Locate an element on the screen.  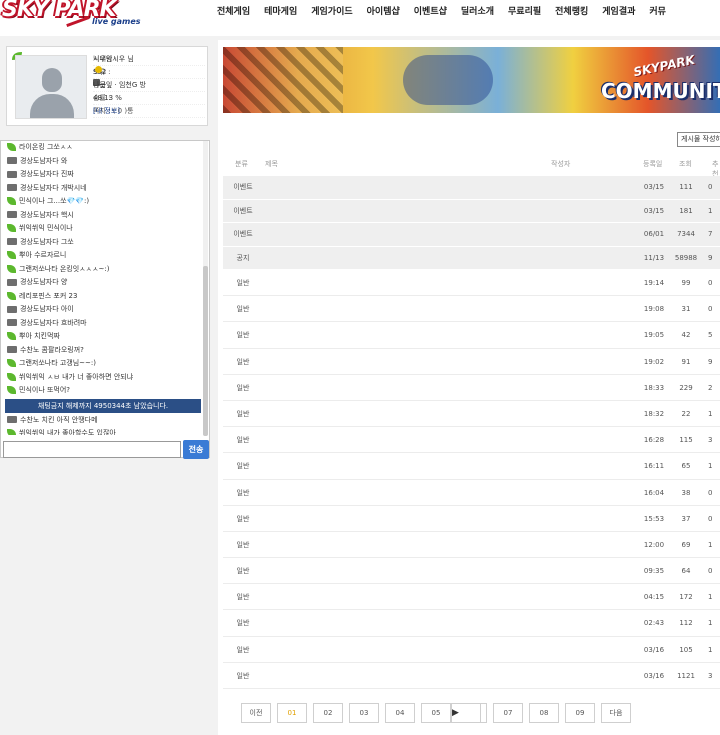
nav-item: 전체게임 is located at coordinates (233, 9).